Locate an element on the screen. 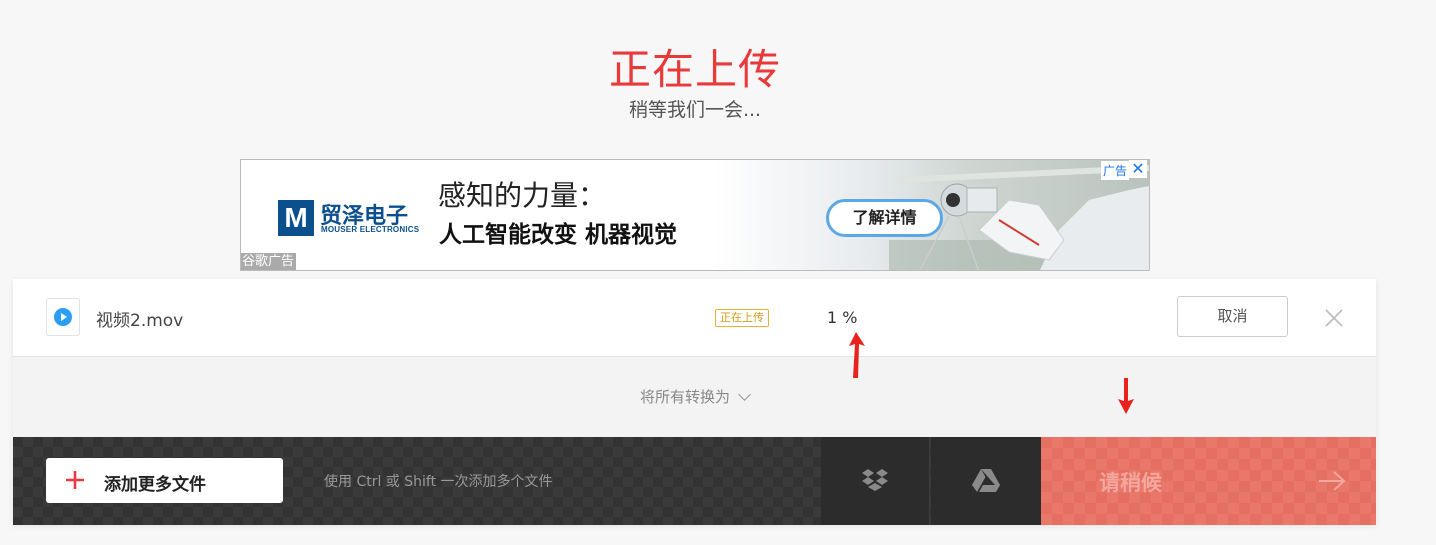 The height and width of the screenshot is (545, 1436). file-thumbnail is located at coordinates (63, 317).